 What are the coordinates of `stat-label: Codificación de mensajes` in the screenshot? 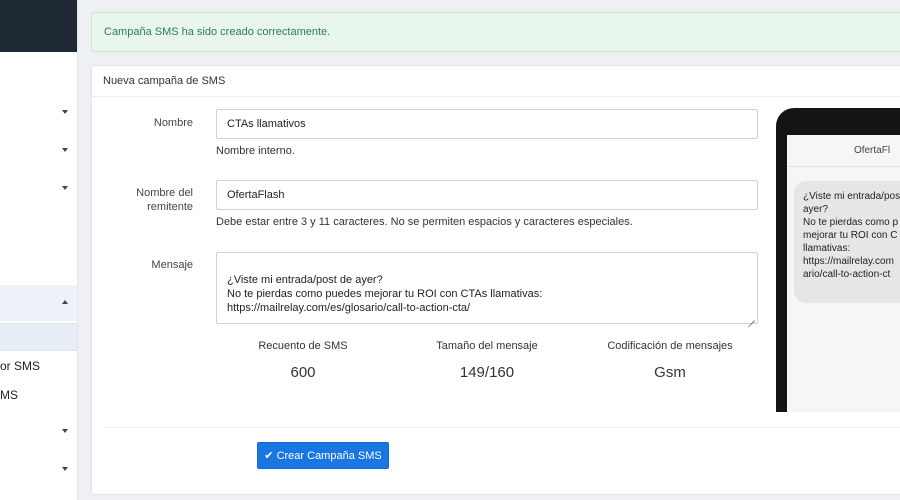 It's located at (670, 346).